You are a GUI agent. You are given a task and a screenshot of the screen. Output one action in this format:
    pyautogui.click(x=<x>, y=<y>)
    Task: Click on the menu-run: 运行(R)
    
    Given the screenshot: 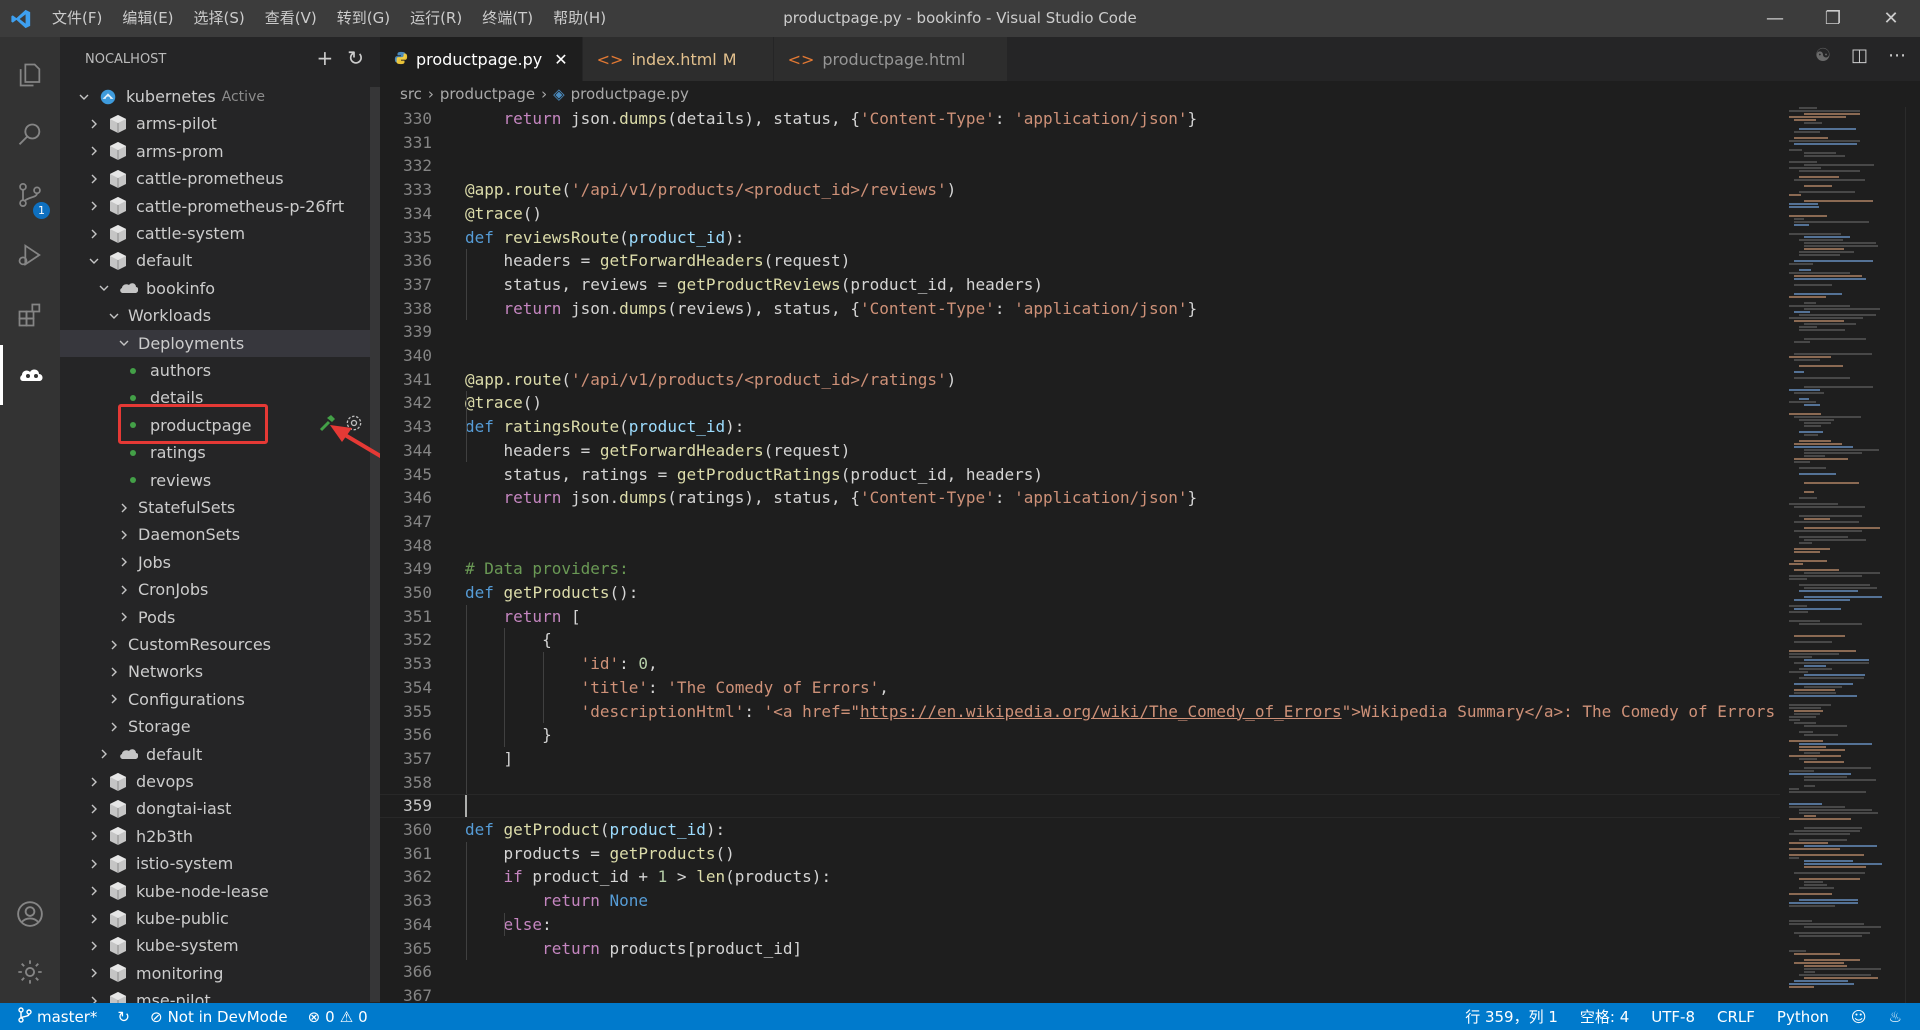 What is the action you would take?
    pyautogui.click(x=436, y=18)
    